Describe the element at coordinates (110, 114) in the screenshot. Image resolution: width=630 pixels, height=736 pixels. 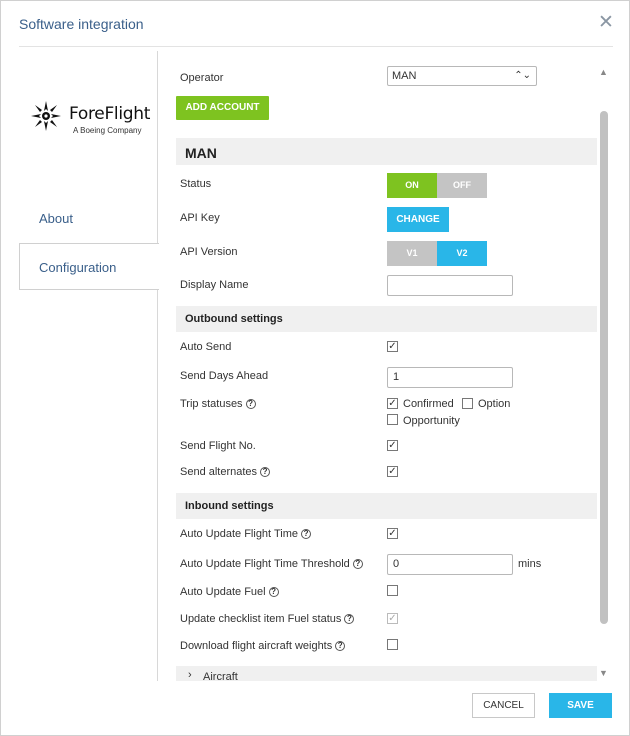
I see `logo-text: ForeFlight` at that location.